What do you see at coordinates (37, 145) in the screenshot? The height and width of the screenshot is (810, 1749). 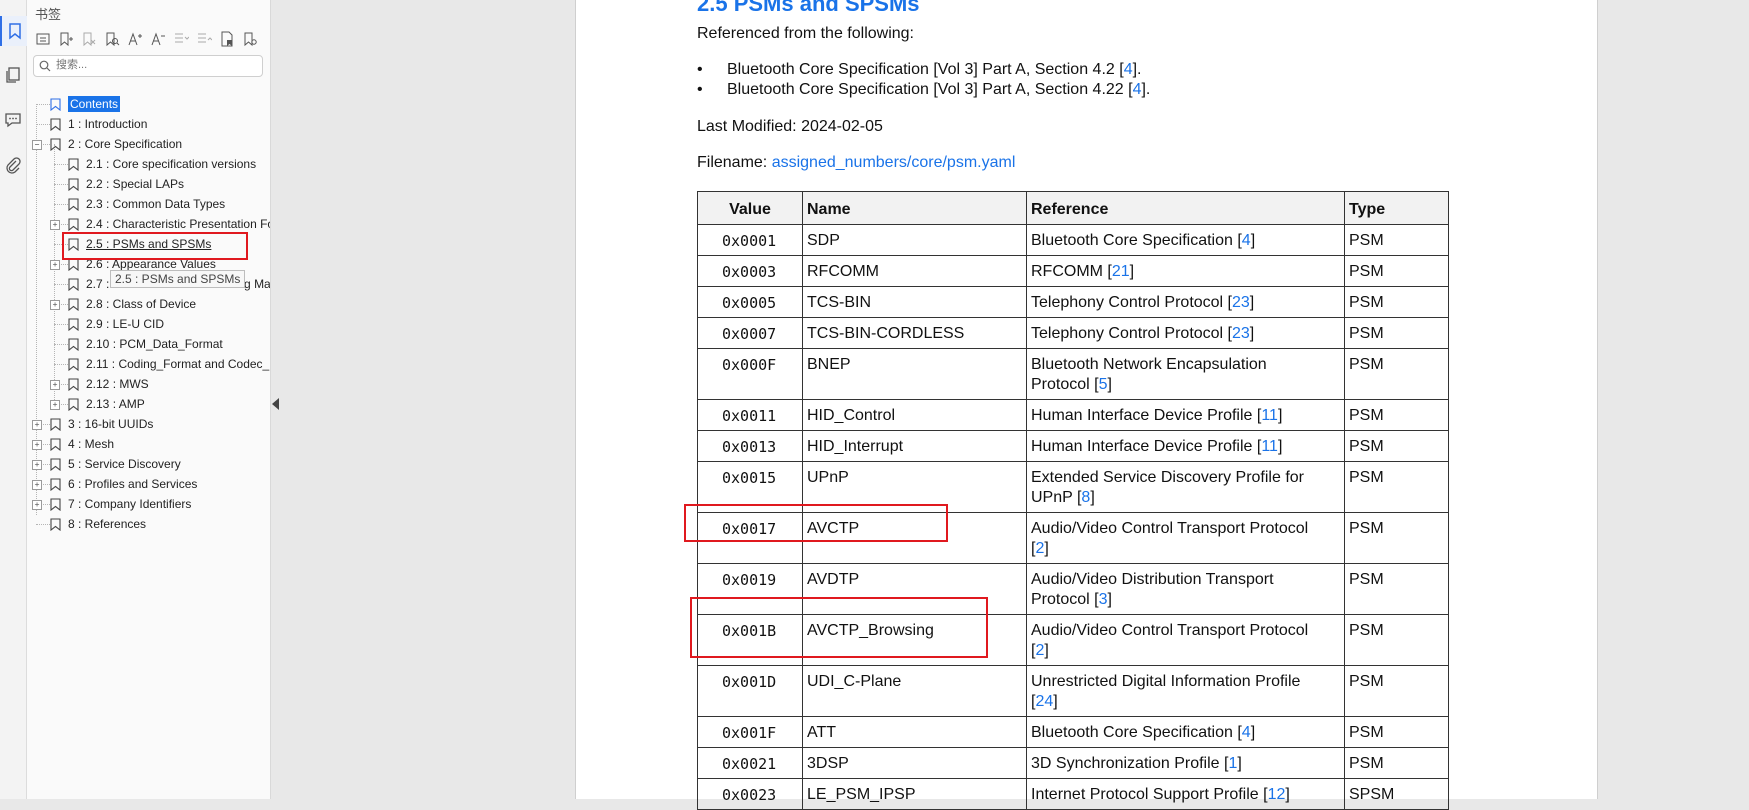 I see `collapse-toggle-icon: −` at bounding box center [37, 145].